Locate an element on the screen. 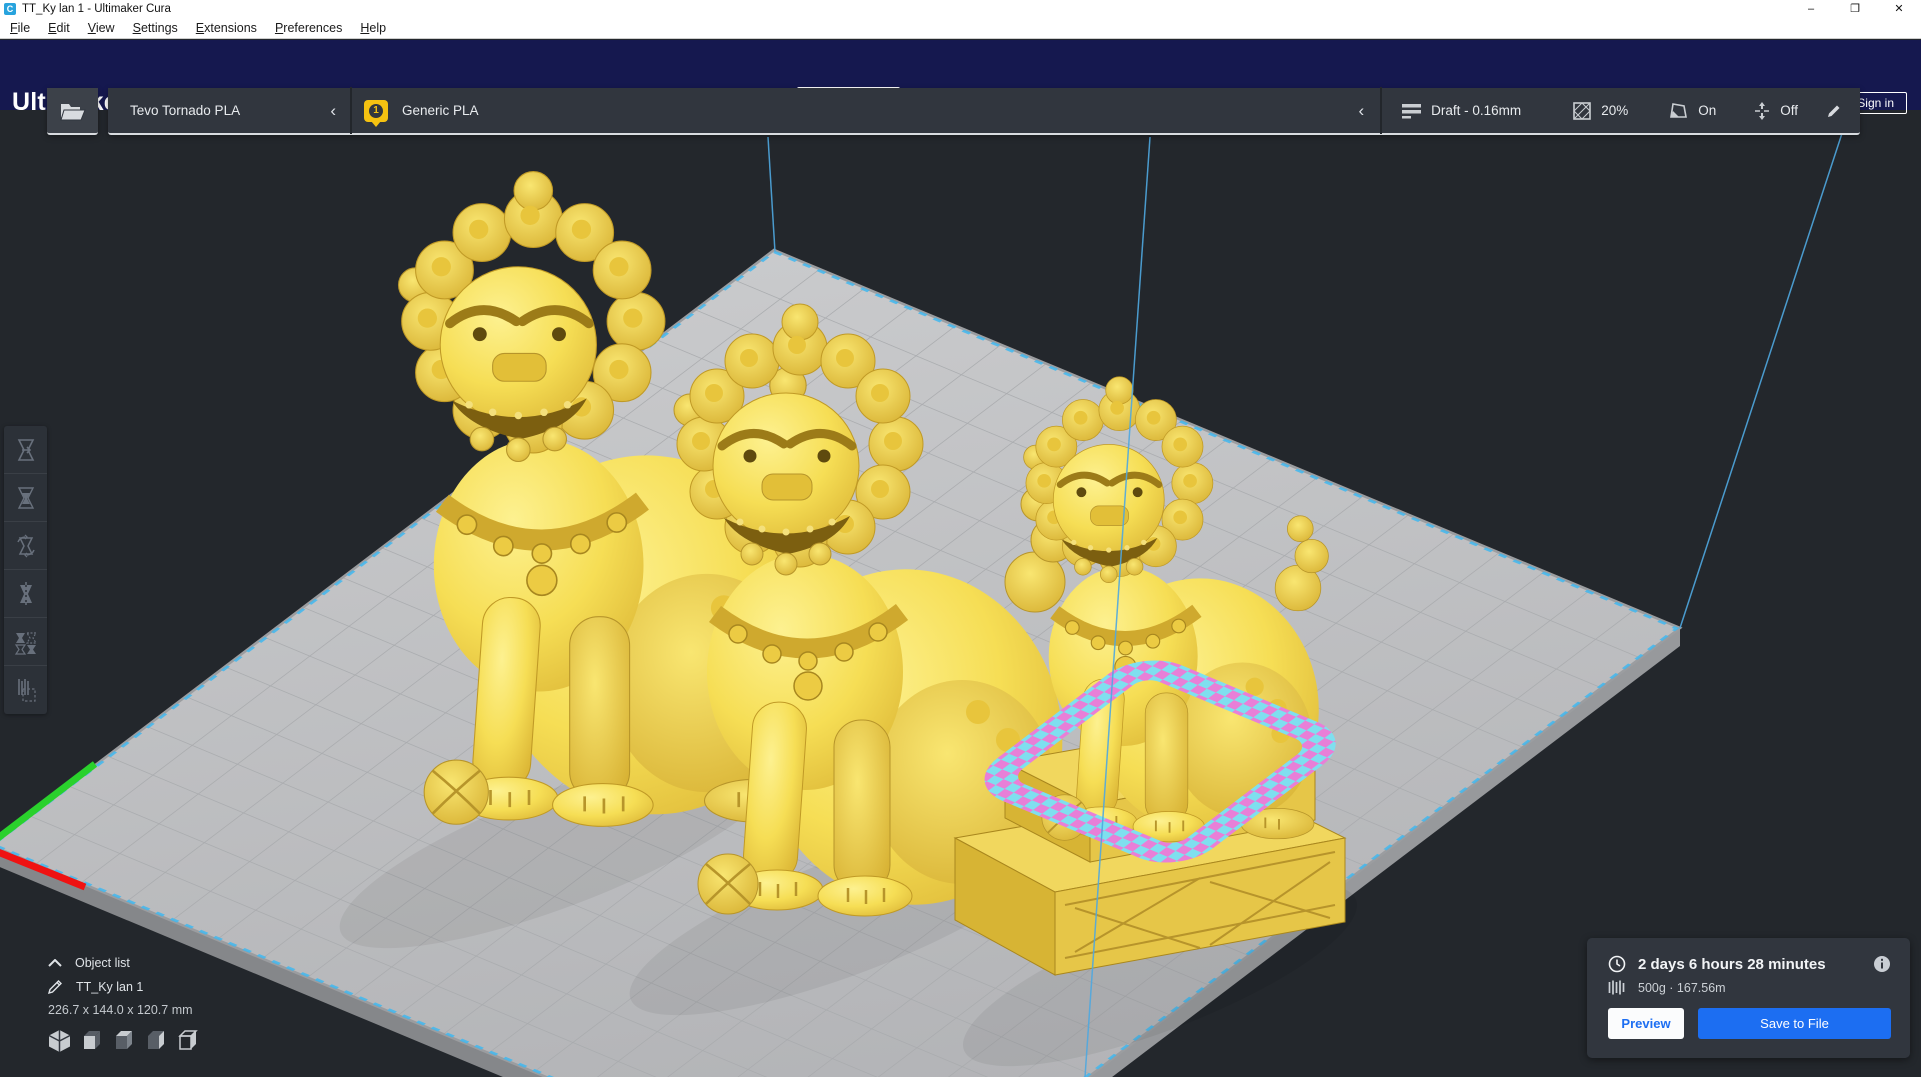 The image size is (1921, 1077). info-icon is located at coordinates (1882, 964).